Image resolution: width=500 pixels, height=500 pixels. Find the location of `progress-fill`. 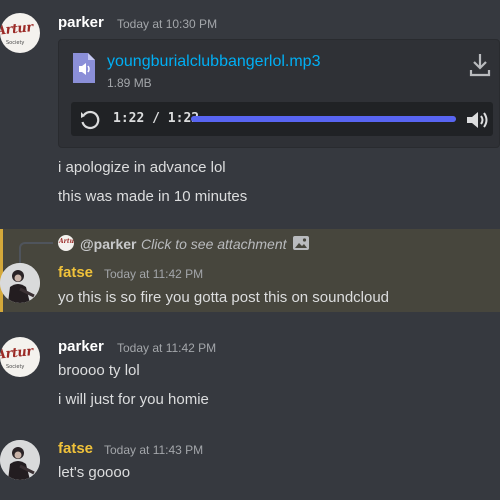

progress-fill is located at coordinates (323, 119).